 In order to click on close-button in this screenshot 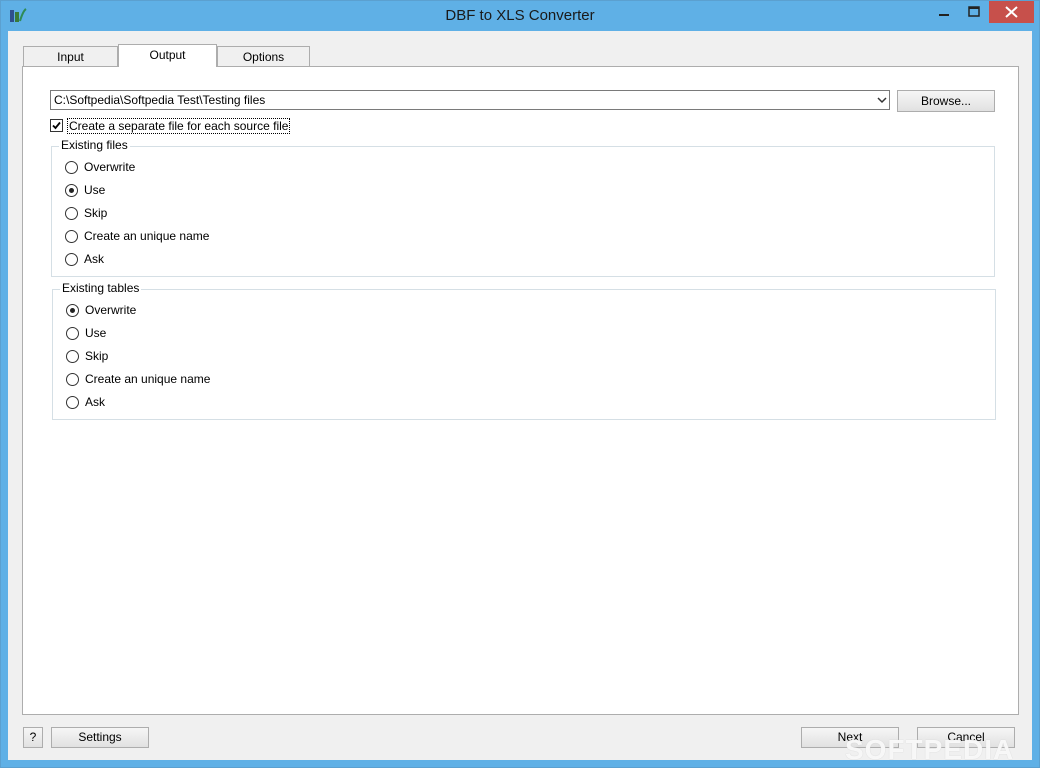, I will do `click(1011, 12)`.